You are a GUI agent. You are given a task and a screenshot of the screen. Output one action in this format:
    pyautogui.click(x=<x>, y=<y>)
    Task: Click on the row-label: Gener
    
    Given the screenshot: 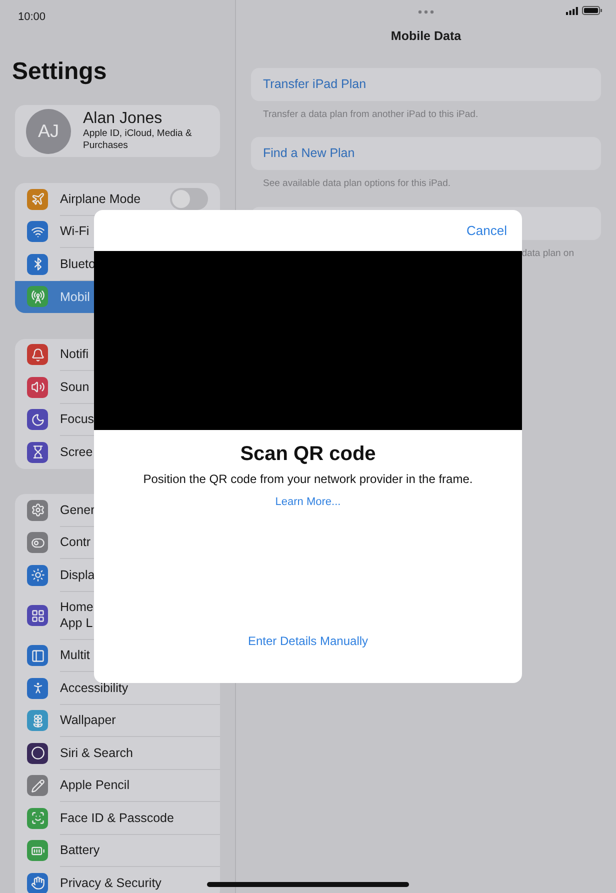 What is the action you would take?
    pyautogui.click(x=77, y=510)
    